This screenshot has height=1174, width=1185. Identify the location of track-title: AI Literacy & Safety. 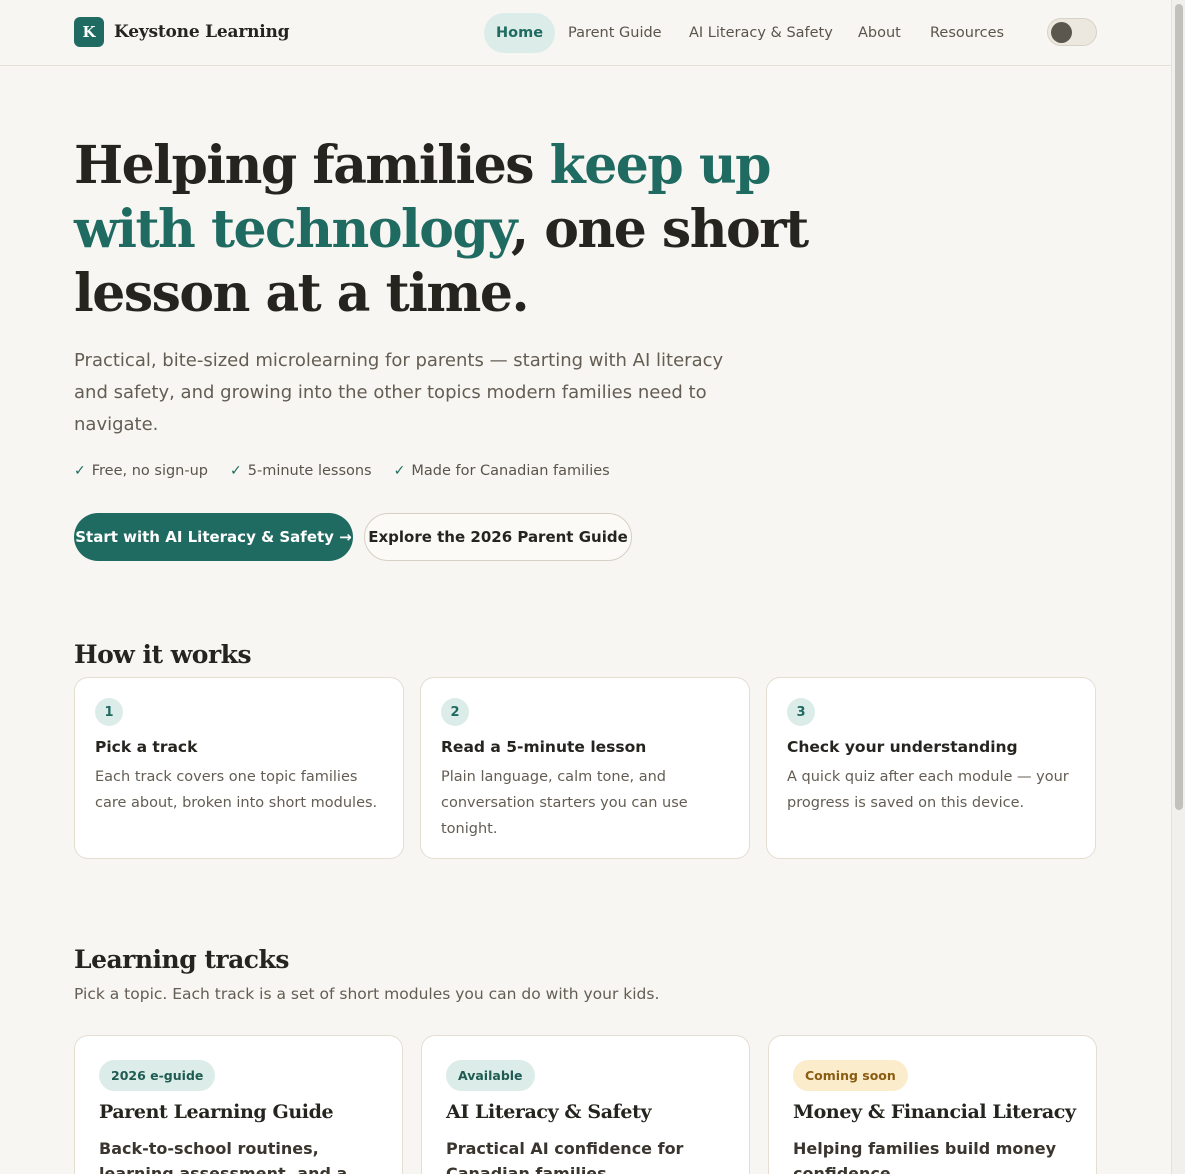
(549, 1112).